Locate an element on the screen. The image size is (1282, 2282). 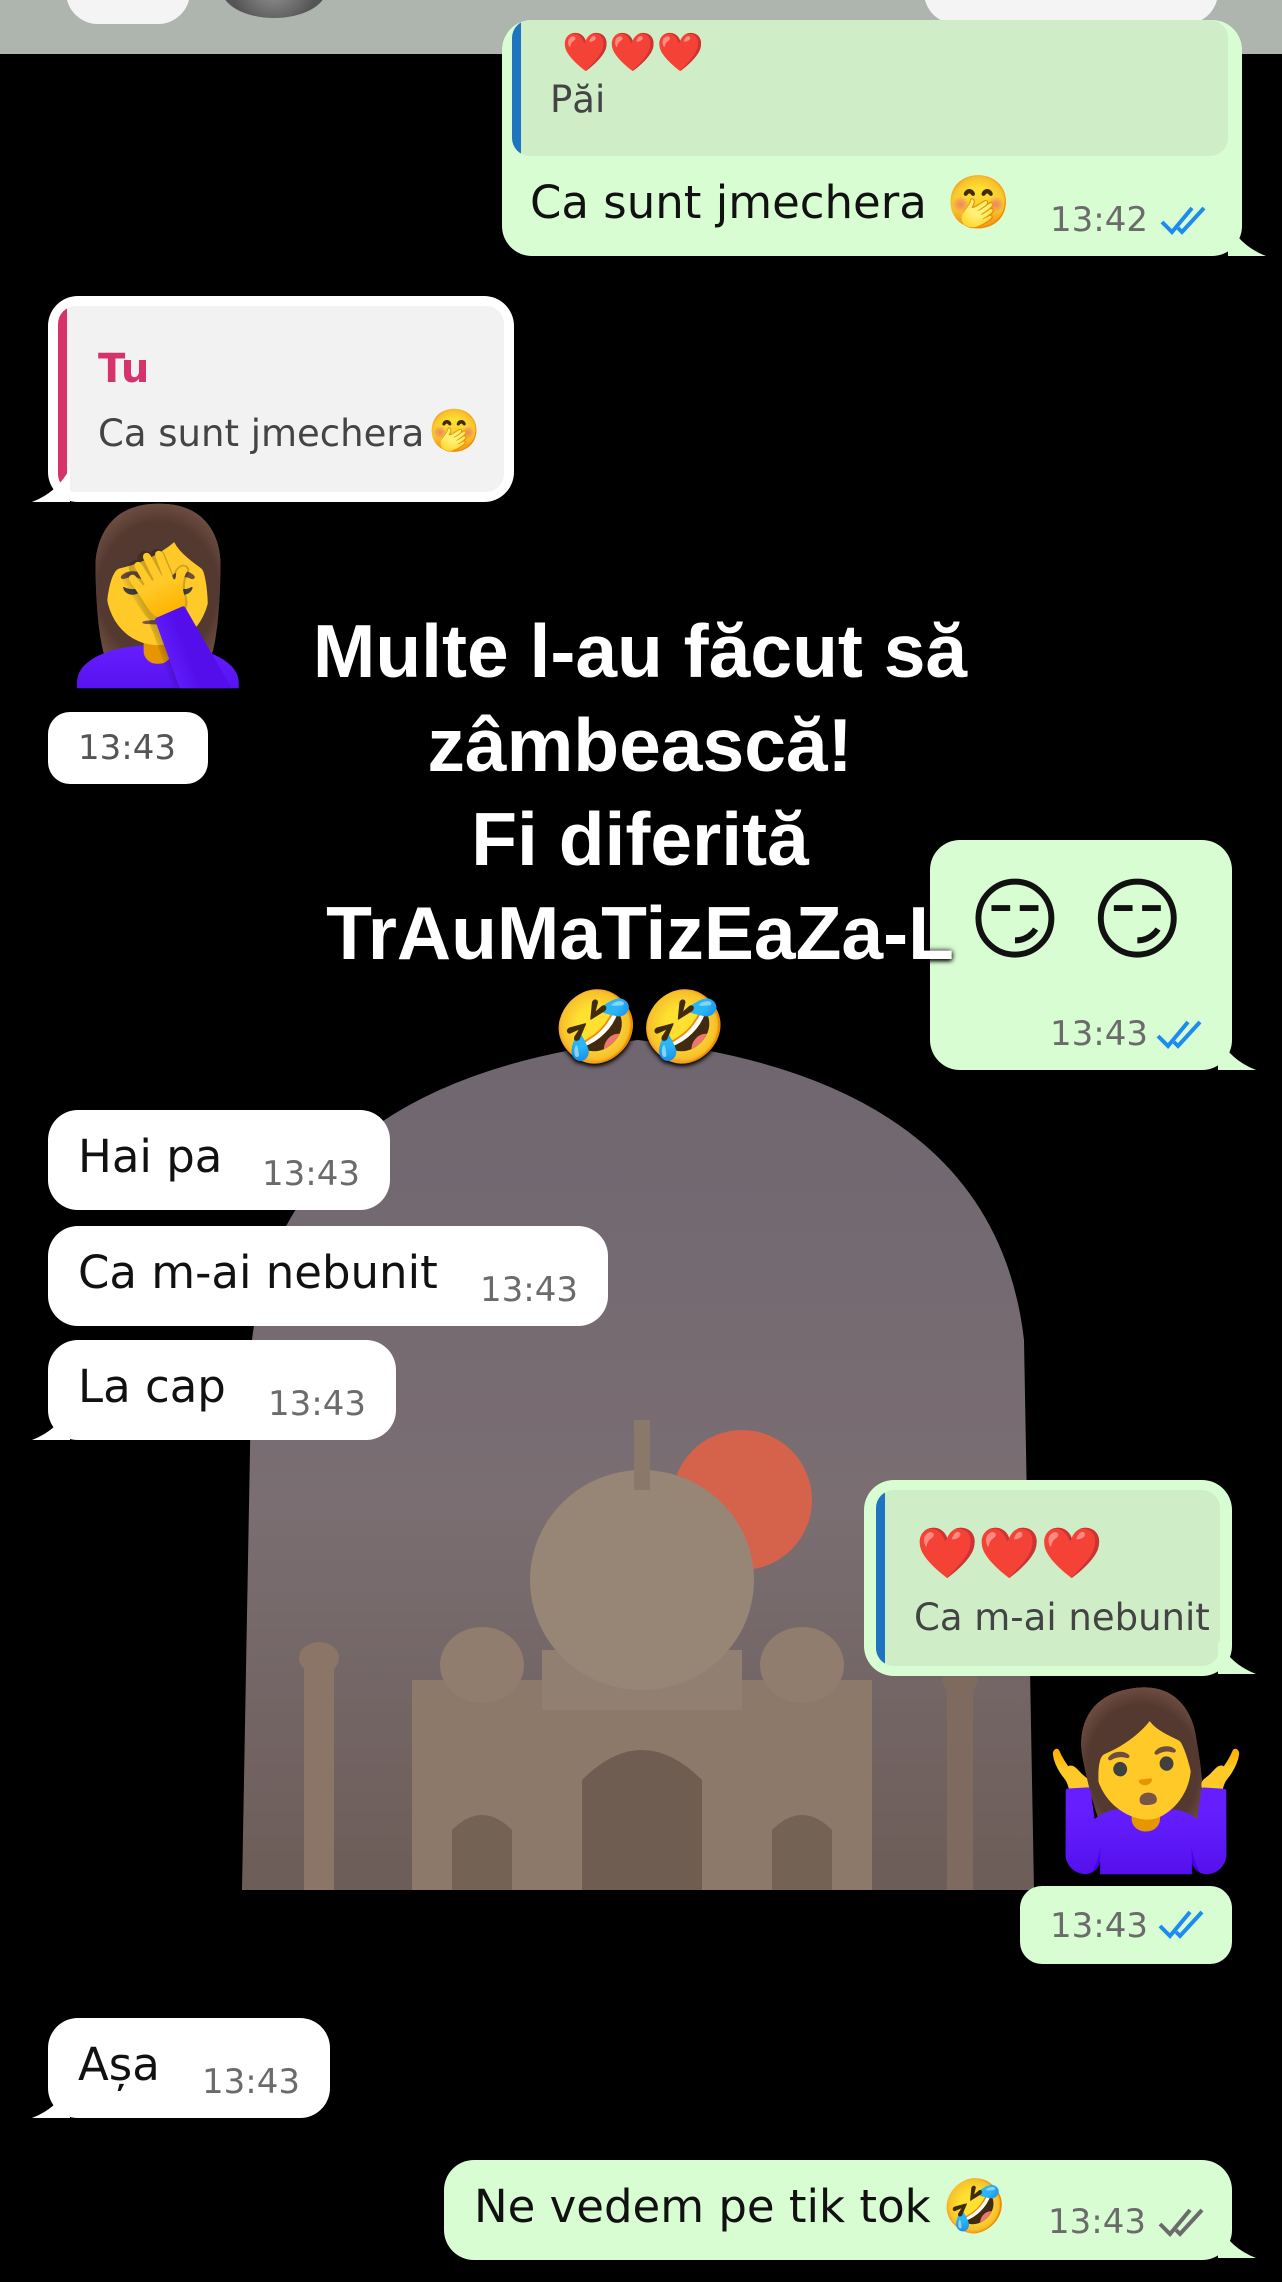
hearts-reaction: ❤️❤️❤️ is located at coordinates (1009, 1553).